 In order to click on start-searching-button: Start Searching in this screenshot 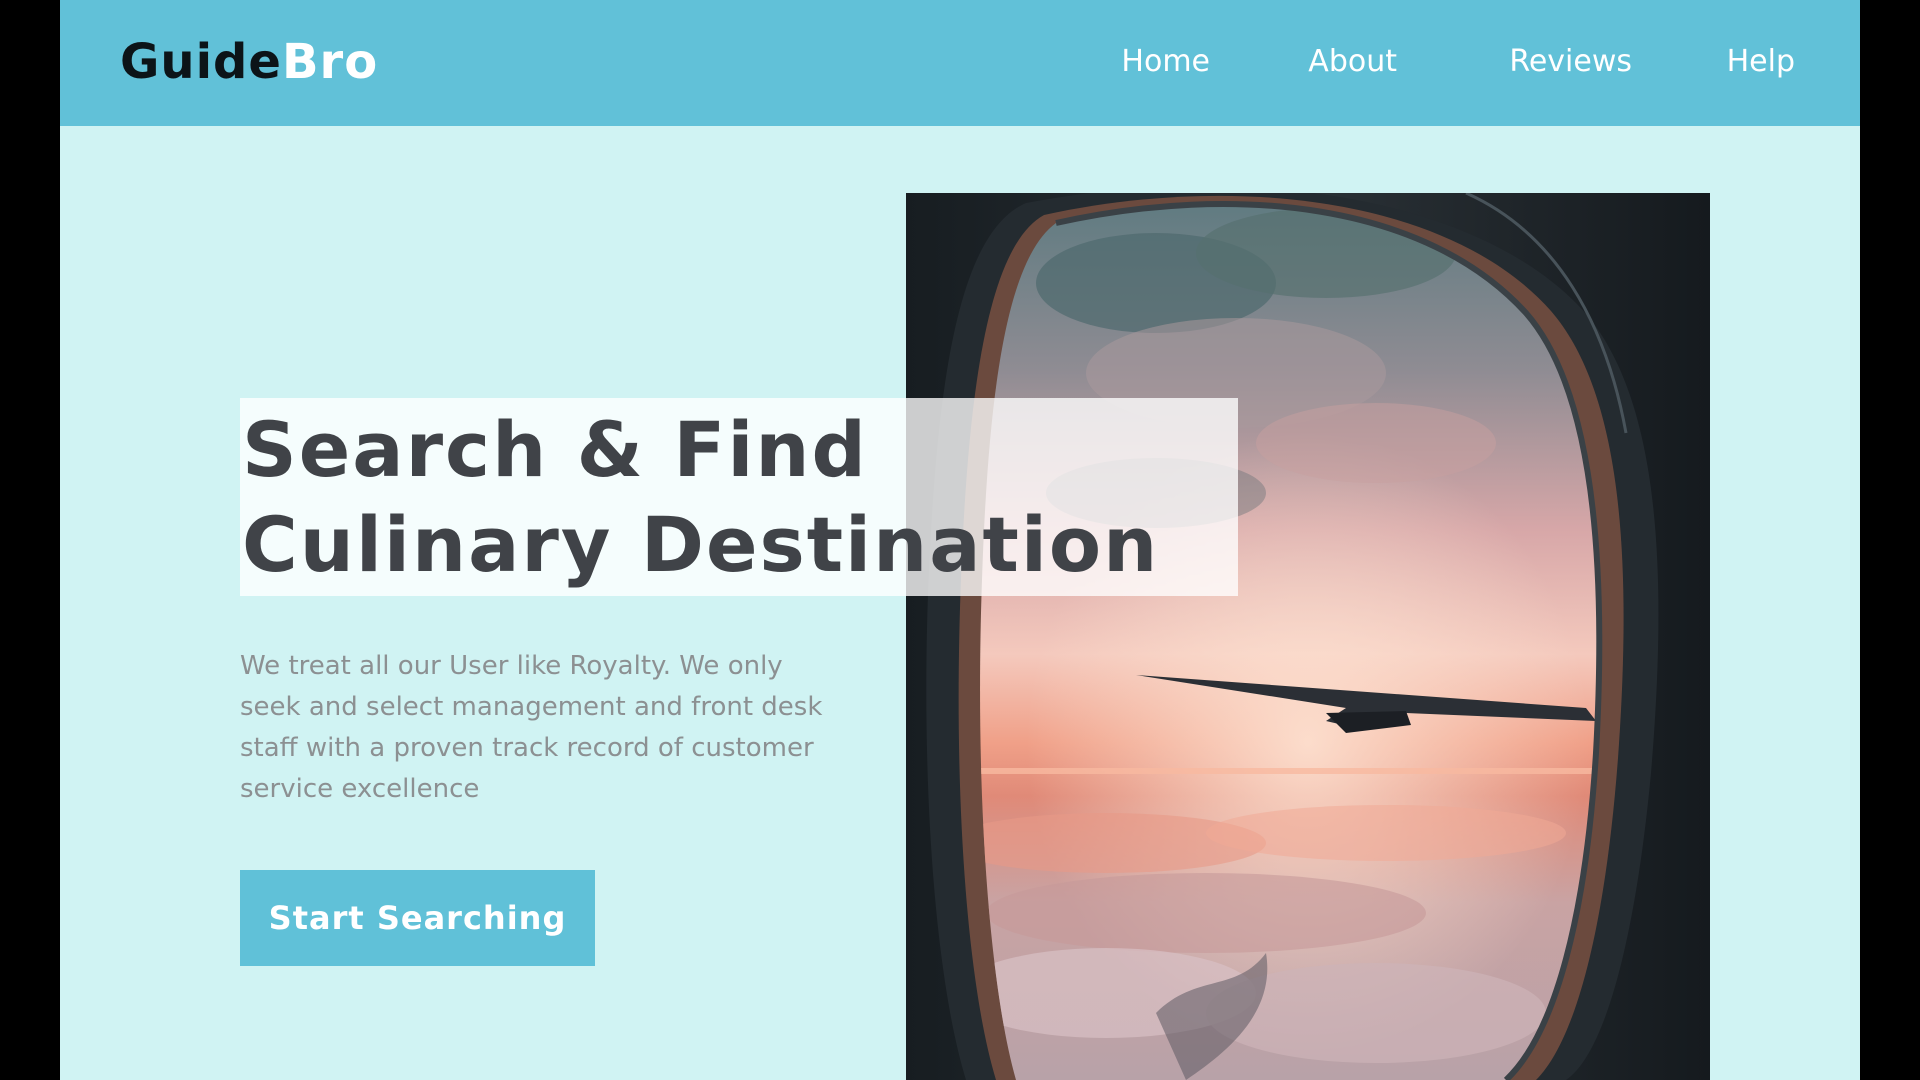, I will do `click(417, 918)`.